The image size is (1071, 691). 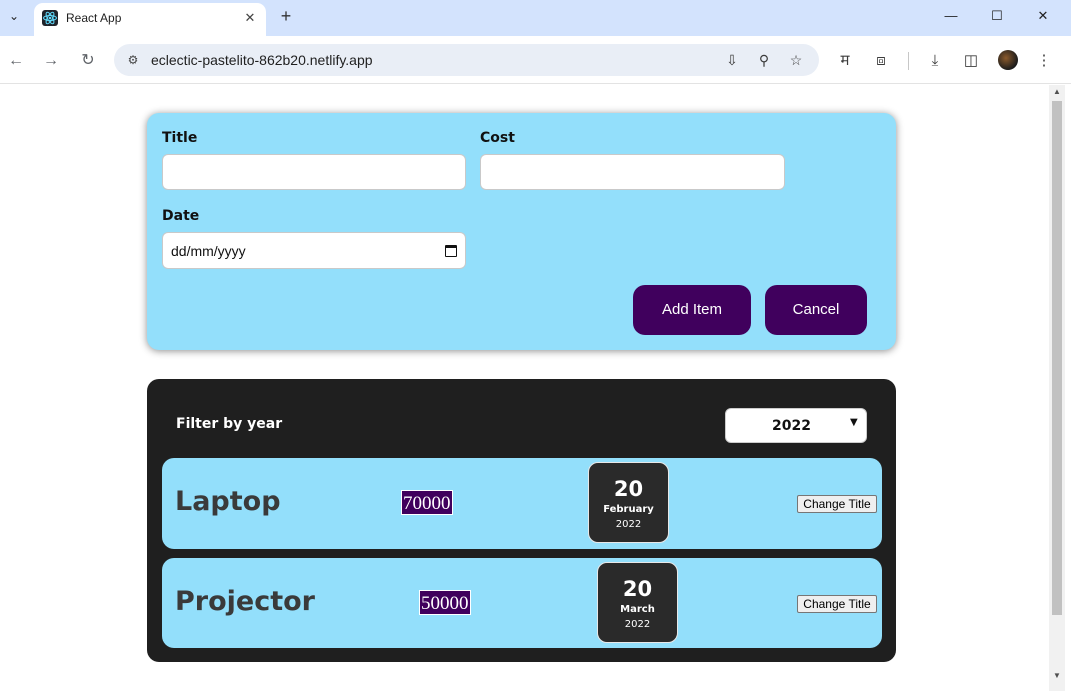 What do you see at coordinates (1008, 60) in the screenshot?
I see `avatar` at bounding box center [1008, 60].